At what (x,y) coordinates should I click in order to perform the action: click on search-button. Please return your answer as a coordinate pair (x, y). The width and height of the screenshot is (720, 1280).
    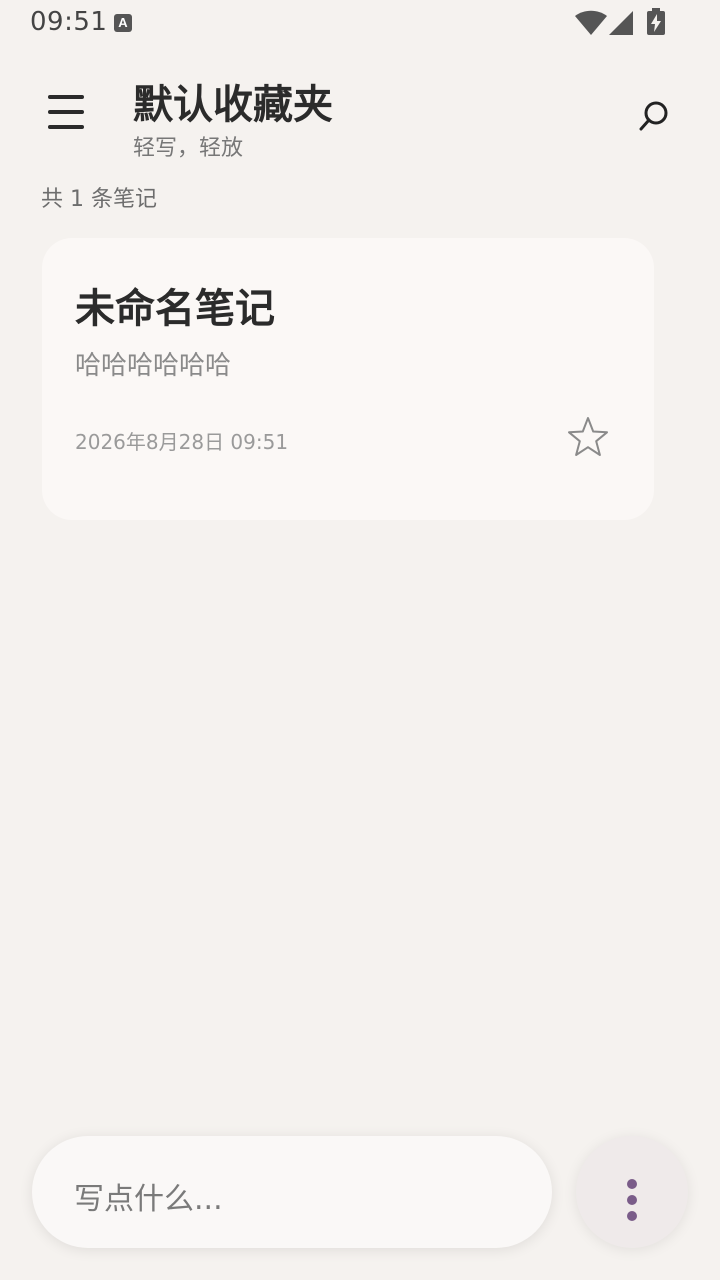
    Looking at the image, I should click on (654, 116).